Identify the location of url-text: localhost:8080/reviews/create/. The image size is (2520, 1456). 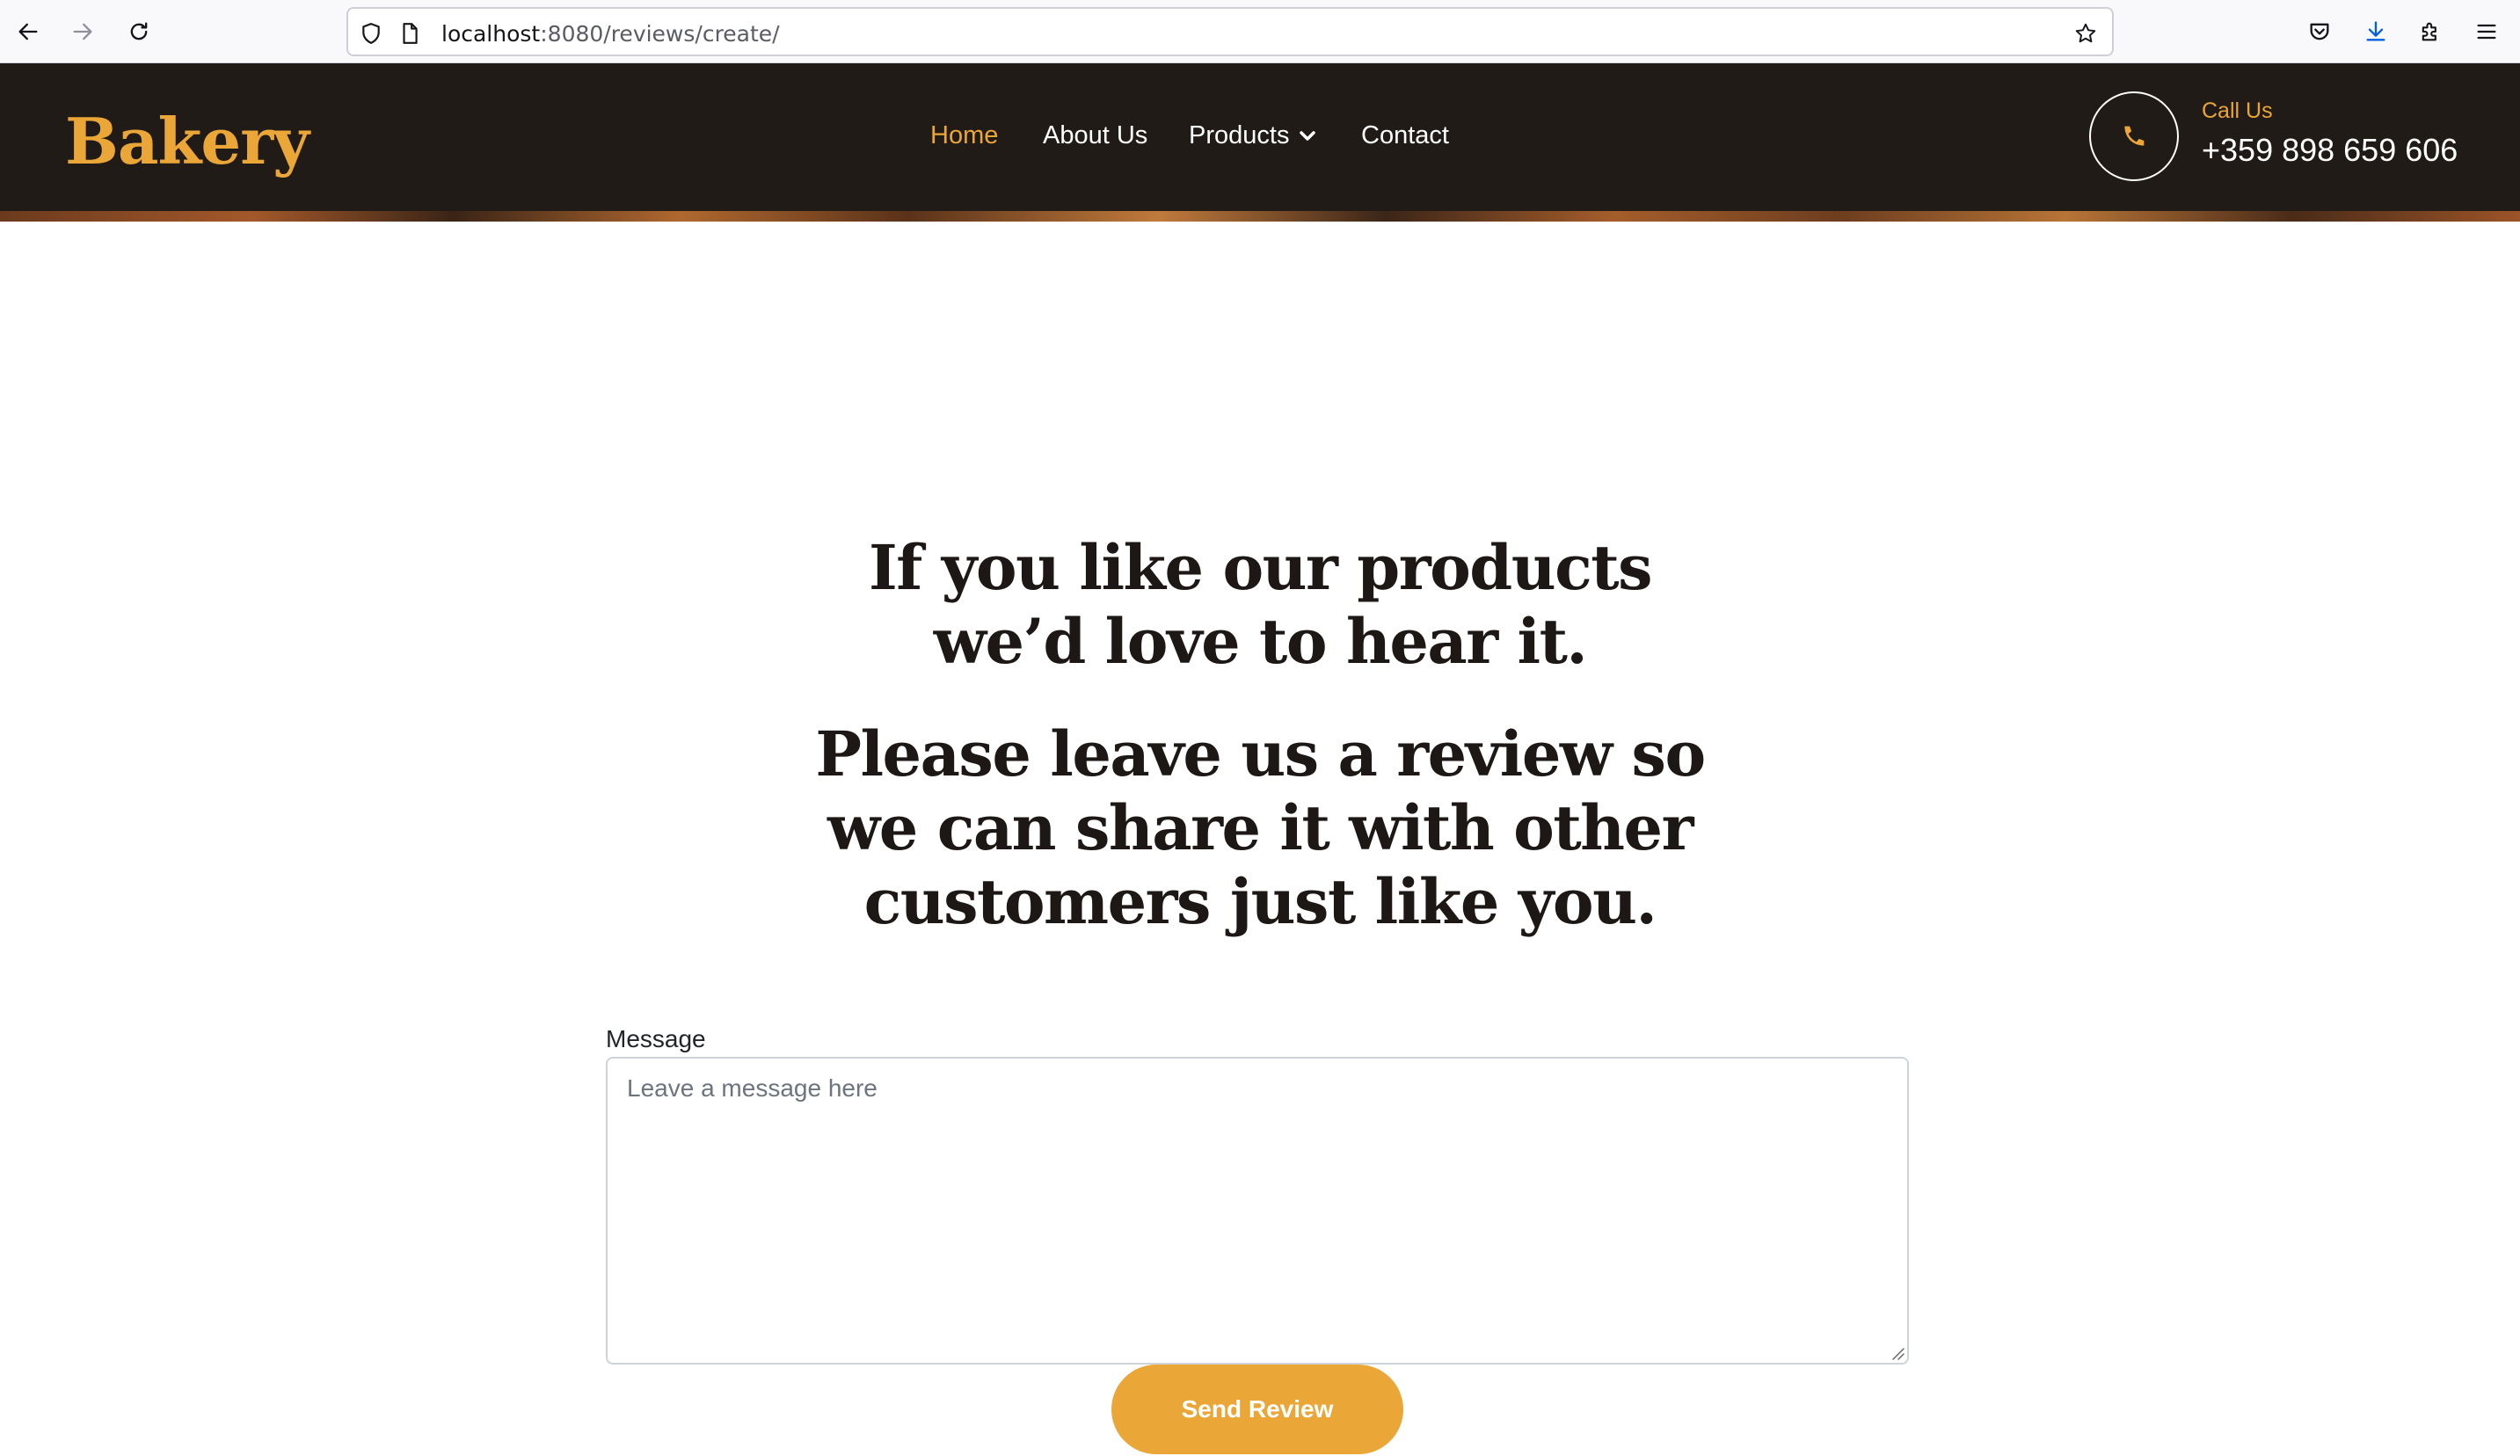
(610, 34).